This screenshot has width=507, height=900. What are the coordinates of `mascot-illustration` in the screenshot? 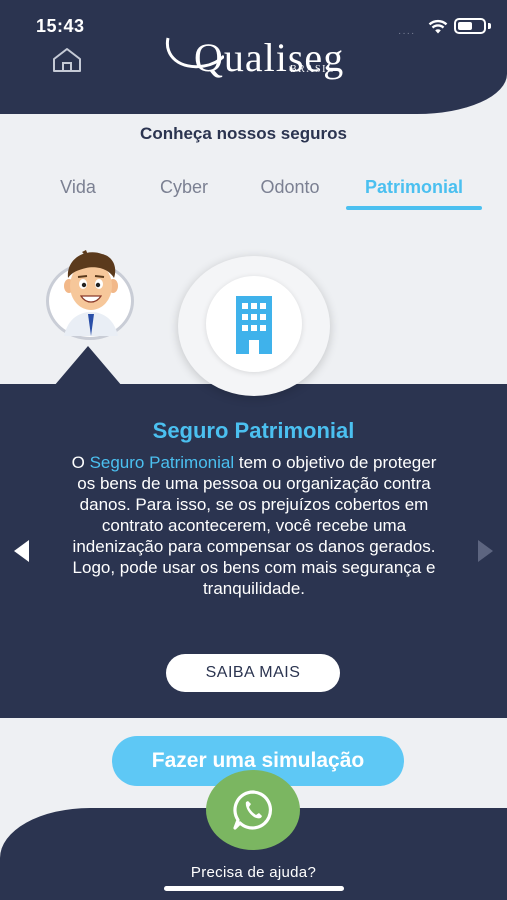 It's located at (91, 293).